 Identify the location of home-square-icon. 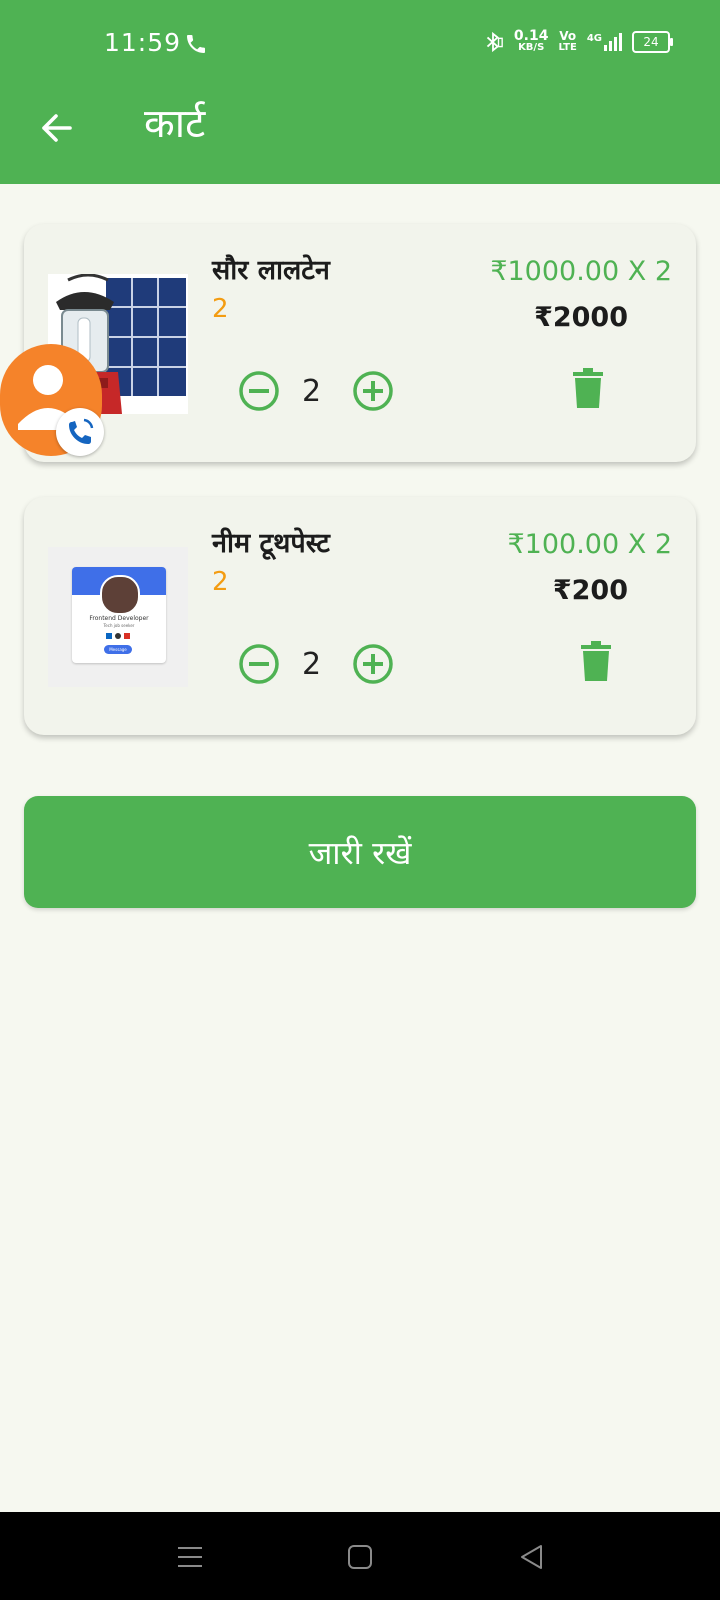
(360, 1557).